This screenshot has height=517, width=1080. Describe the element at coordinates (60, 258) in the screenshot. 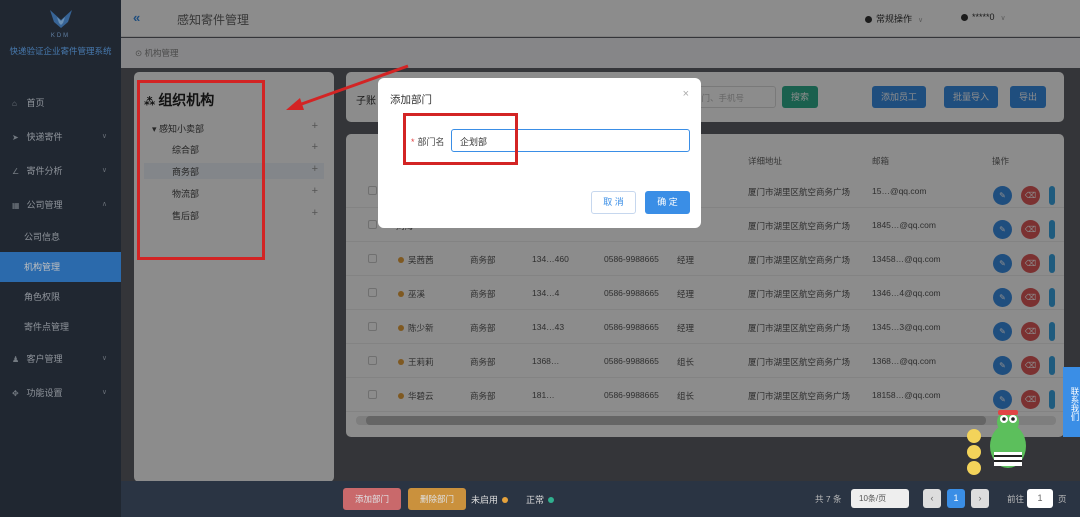

I see `sidebar-overlay` at that location.